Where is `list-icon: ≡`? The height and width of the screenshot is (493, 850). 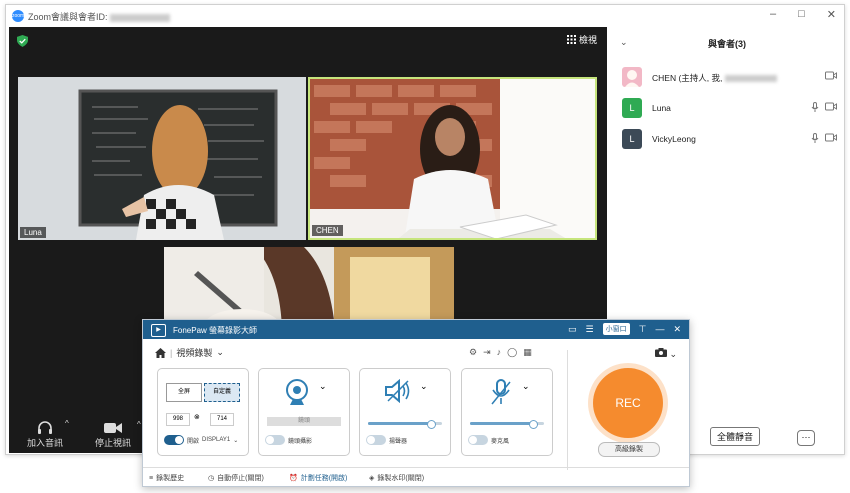 list-icon: ≡ is located at coordinates (151, 478).